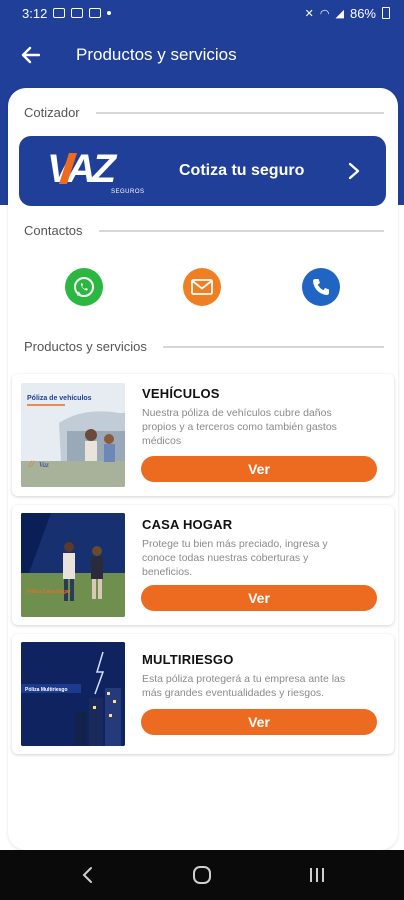  Describe the element at coordinates (95, 13) in the screenshot. I see `linkedin-notification-icon` at that location.